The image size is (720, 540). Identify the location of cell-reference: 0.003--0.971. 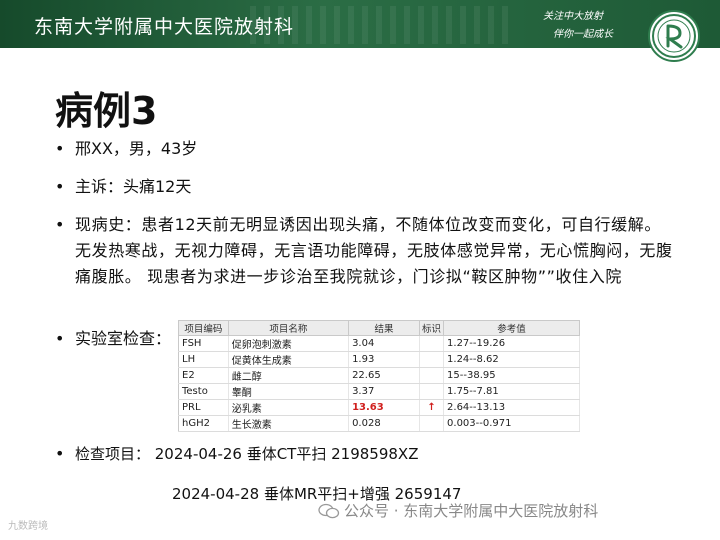
(511, 423).